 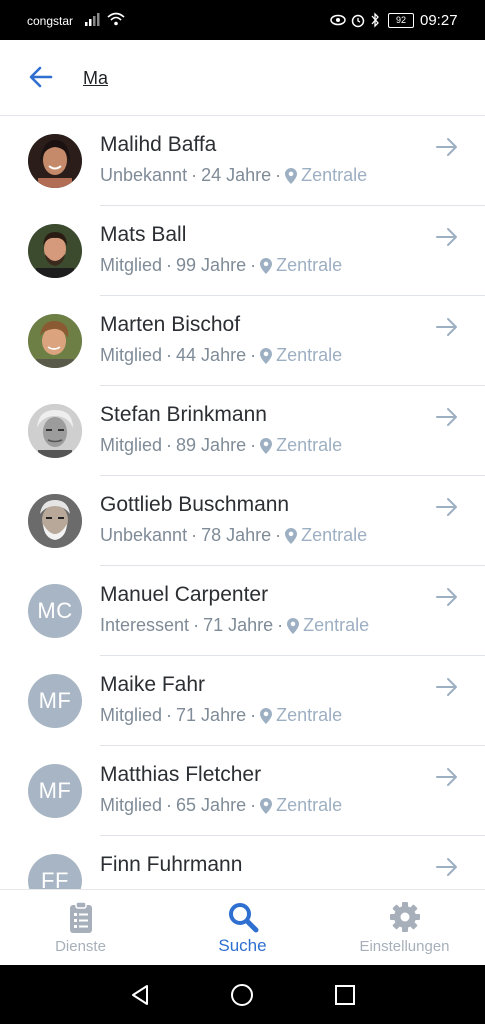 What do you see at coordinates (345, 995) in the screenshot?
I see `recents-square-icon` at bounding box center [345, 995].